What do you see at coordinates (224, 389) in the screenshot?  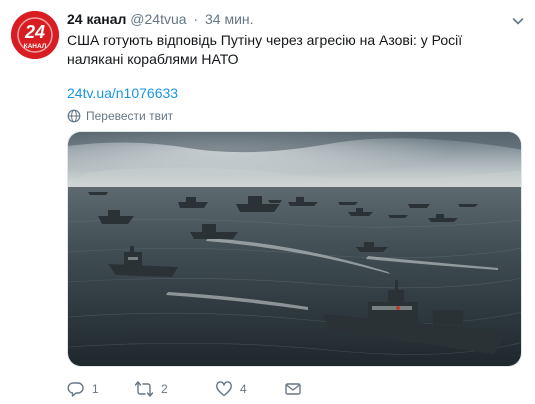 I see `heart-icon` at bounding box center [224, 389].